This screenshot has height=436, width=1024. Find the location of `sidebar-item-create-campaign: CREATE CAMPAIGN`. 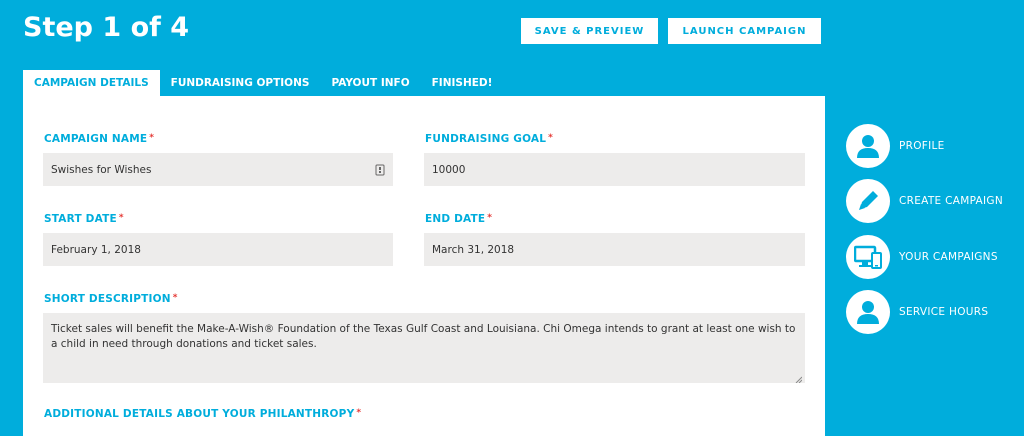

sidebar-item-create-campaign: CREATE CAMPAIGN is located at coordinates (924, 201).